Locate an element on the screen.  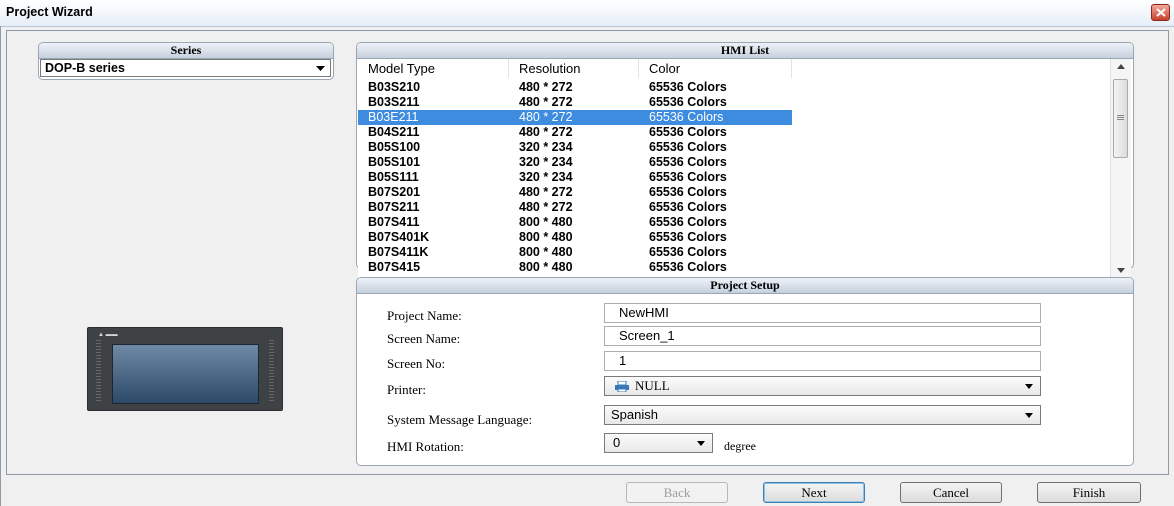
window-left-border is located at coordinates (0, 266).